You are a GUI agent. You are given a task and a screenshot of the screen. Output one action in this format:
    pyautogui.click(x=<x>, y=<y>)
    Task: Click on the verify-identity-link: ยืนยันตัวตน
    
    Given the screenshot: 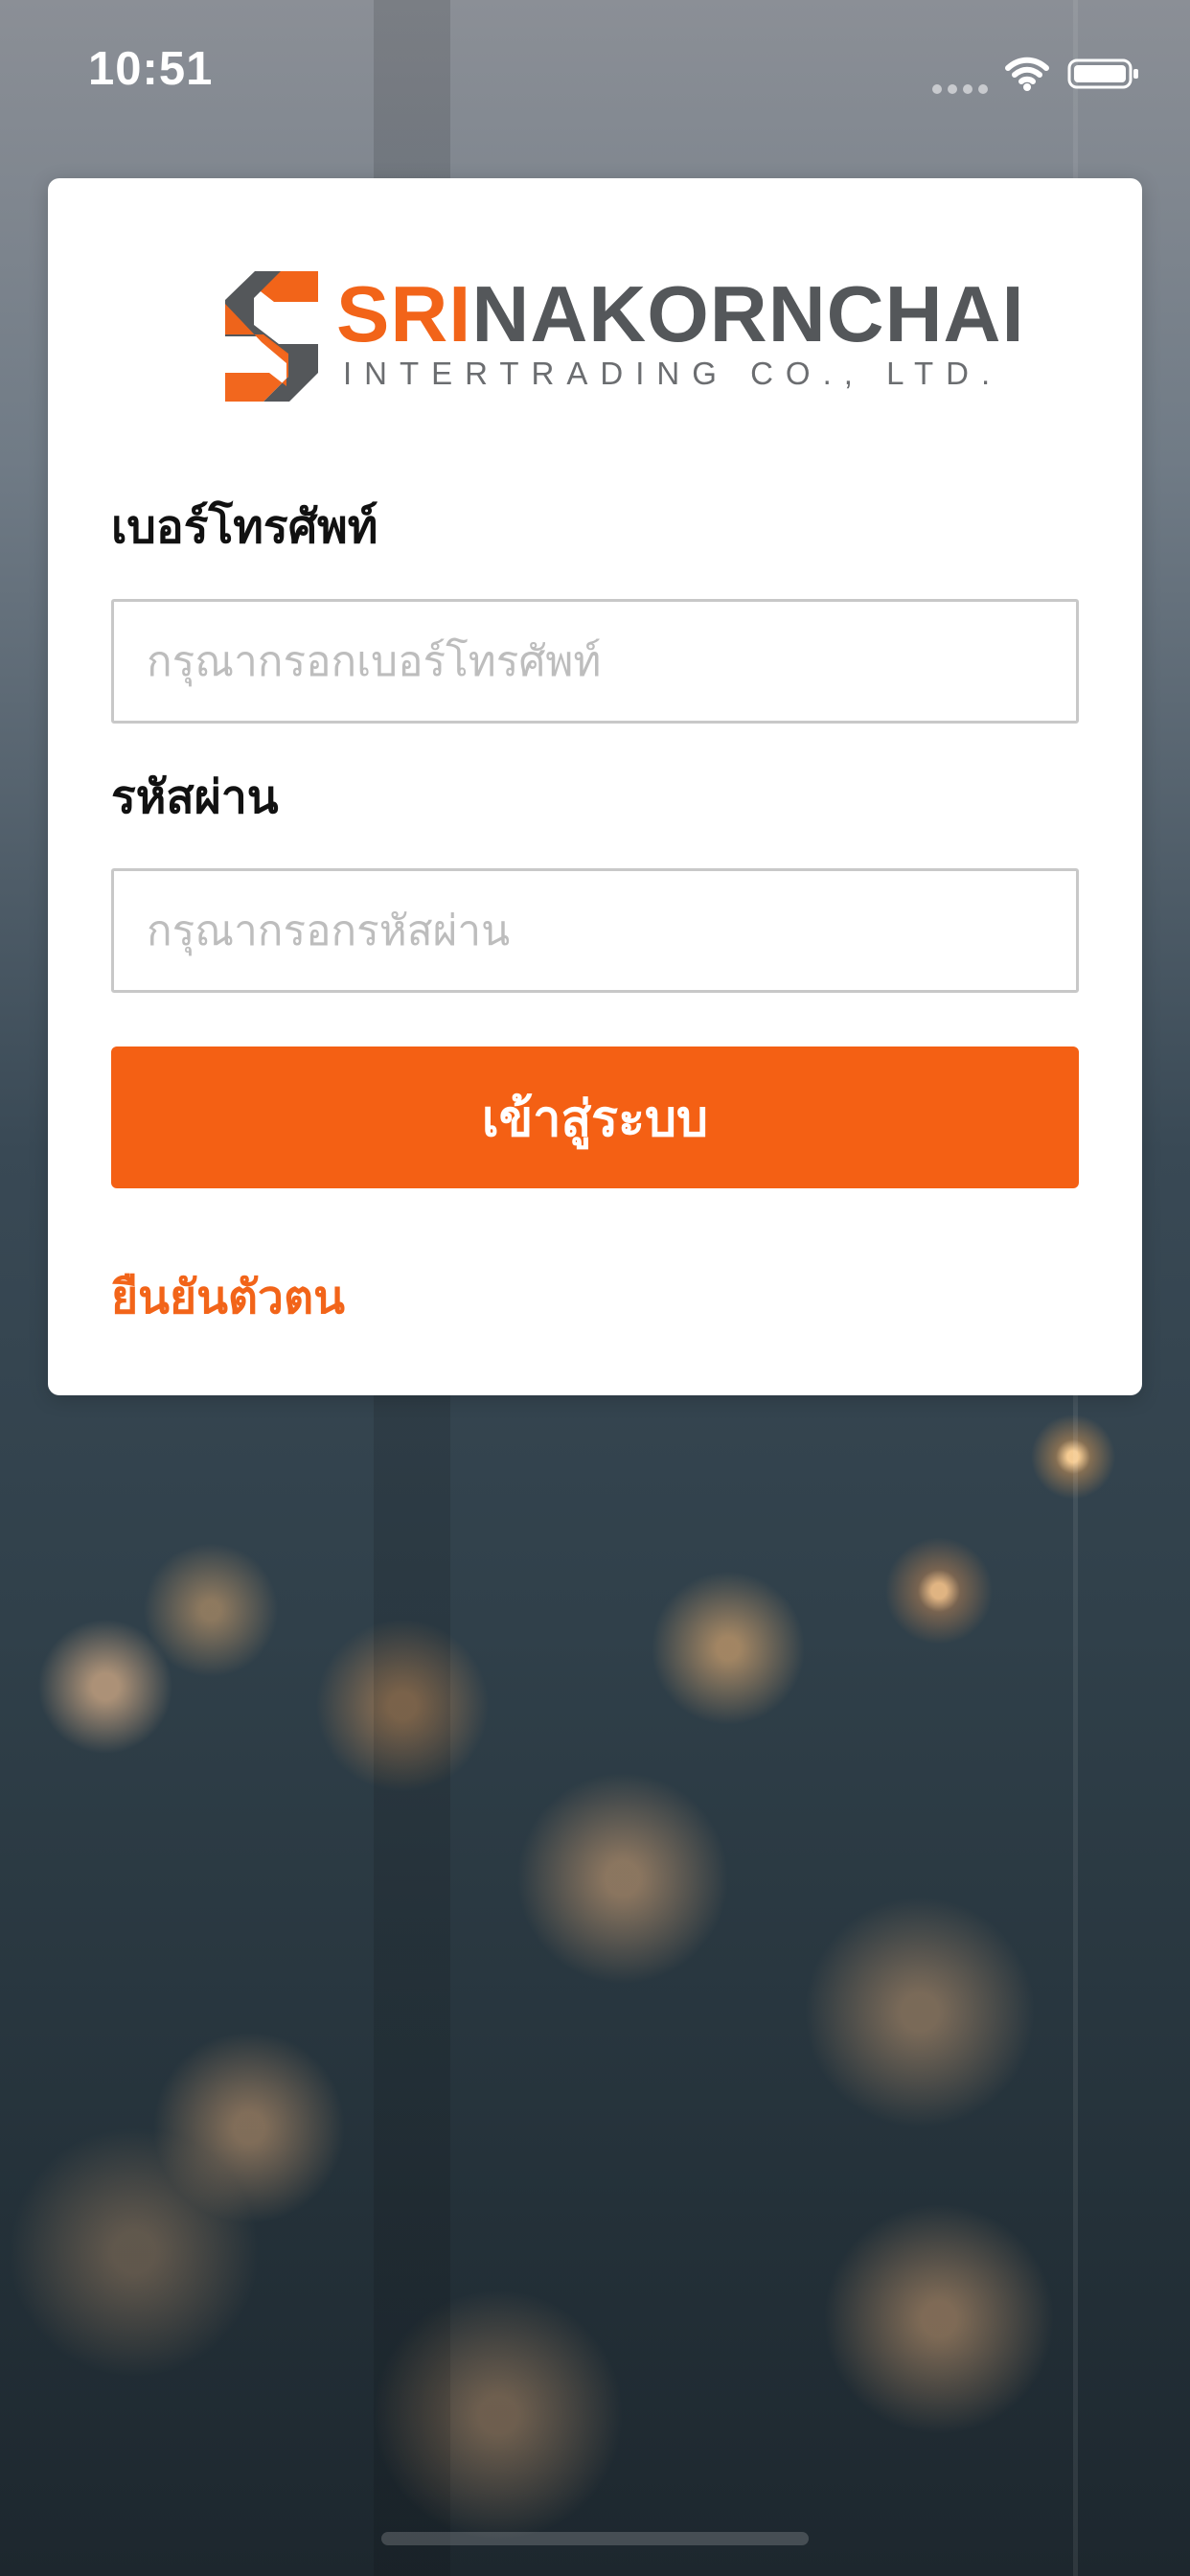 What is the action you would take?
    pyautogui.click(x=228, y=1297)
    